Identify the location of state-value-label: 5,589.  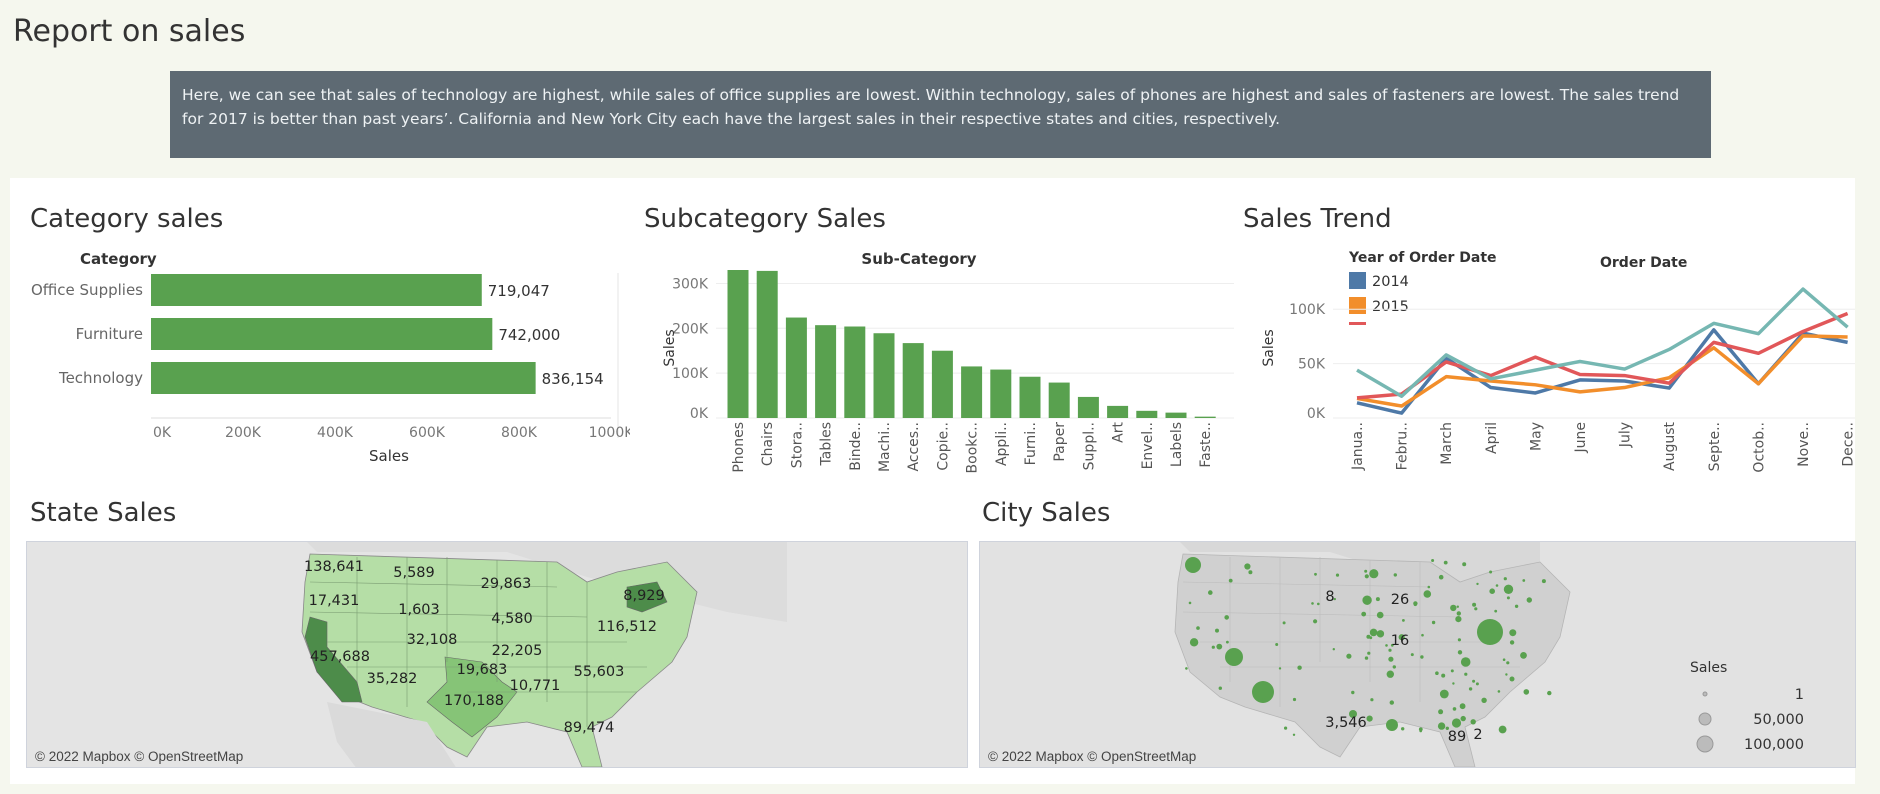
(414, 573).